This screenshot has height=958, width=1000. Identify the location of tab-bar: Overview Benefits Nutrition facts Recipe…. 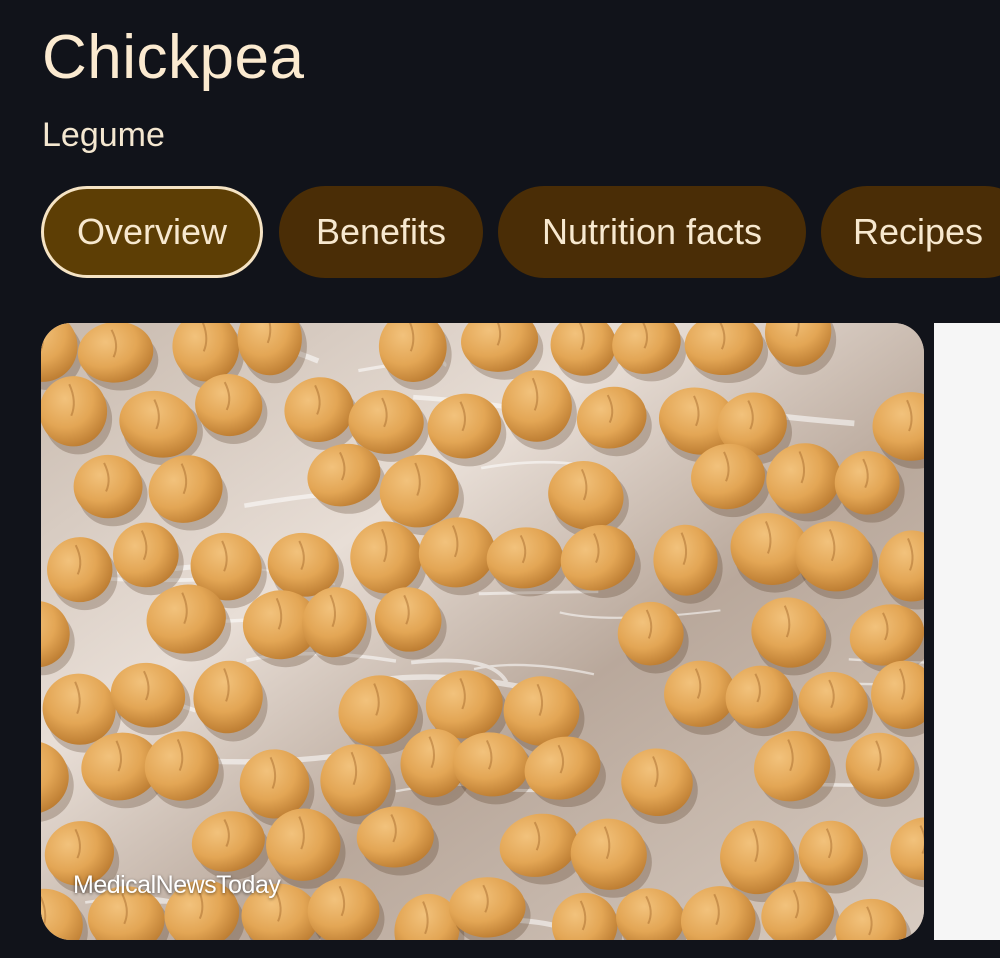
(520, 232).